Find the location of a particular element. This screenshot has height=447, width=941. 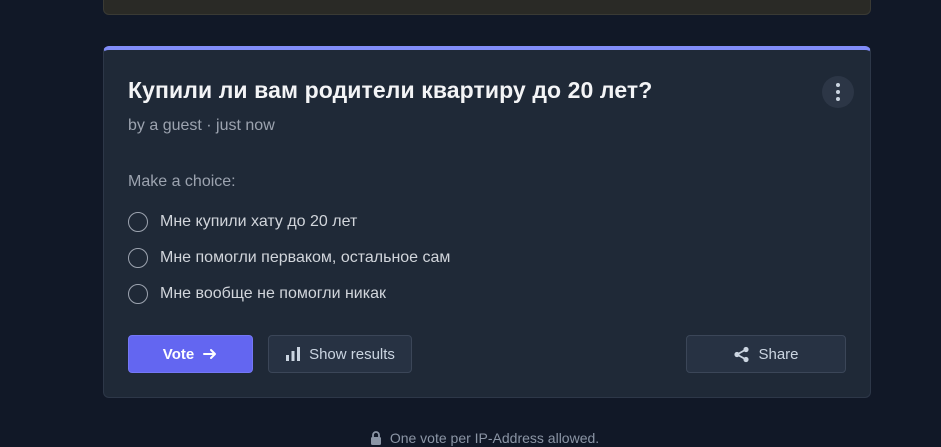

poll-option: Мне помогли перваком, остальное сам is located at coordinates (289, 258).